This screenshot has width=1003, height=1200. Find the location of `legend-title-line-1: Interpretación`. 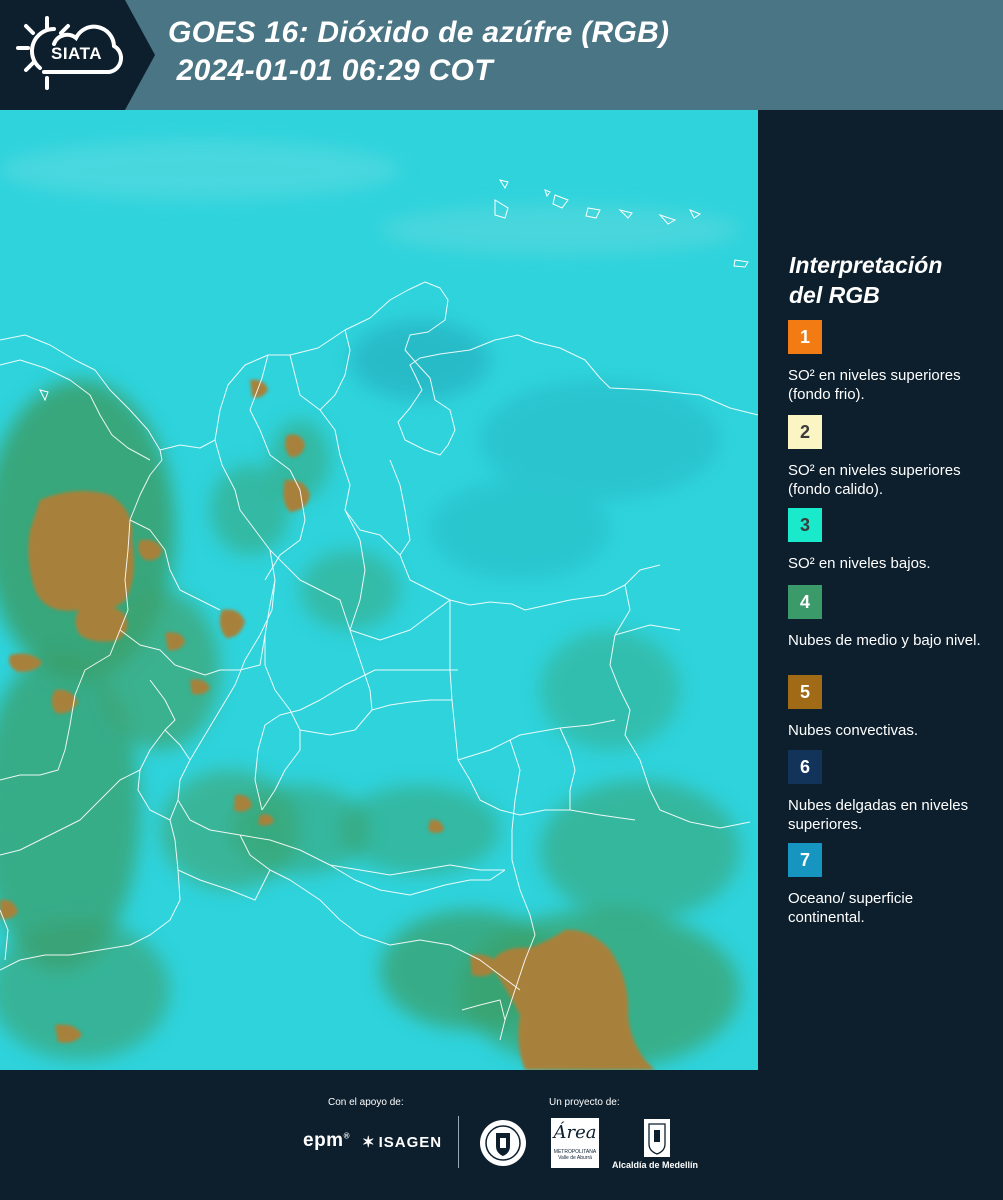

legend-title-line-1: Interpretación is located at coordinates (866, 265).